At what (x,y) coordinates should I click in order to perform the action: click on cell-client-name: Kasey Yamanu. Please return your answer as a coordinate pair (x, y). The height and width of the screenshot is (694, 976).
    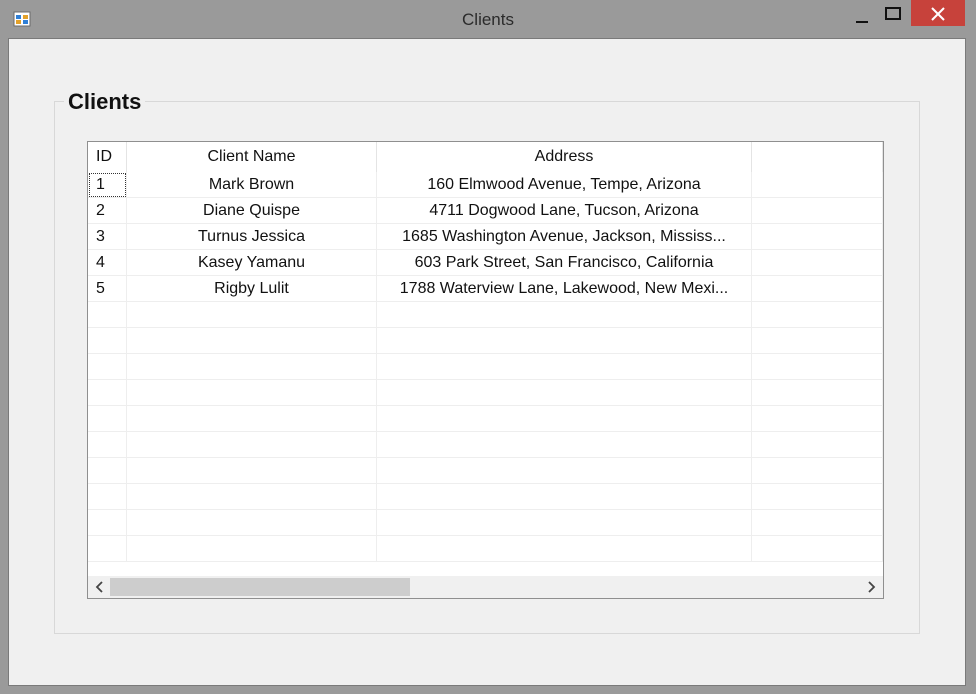
    Looking at the image, I should click on (252, 263).